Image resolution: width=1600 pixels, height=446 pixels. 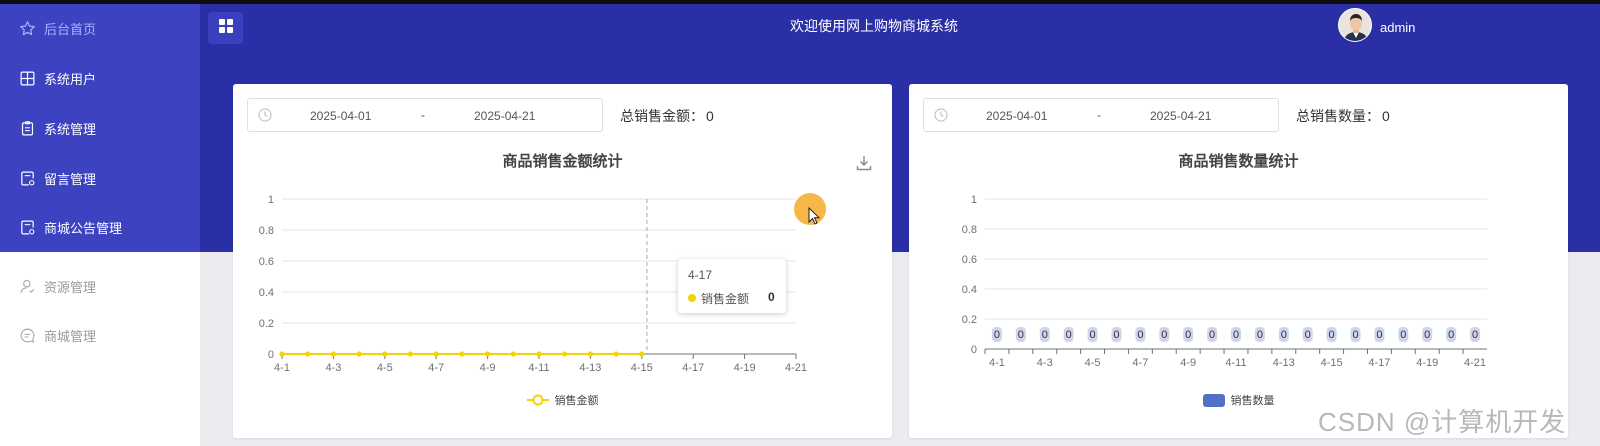 What do you see at coordinates (27, 335) in the screenshot?
I see `chat-icon` at bounding box center [27, 335].